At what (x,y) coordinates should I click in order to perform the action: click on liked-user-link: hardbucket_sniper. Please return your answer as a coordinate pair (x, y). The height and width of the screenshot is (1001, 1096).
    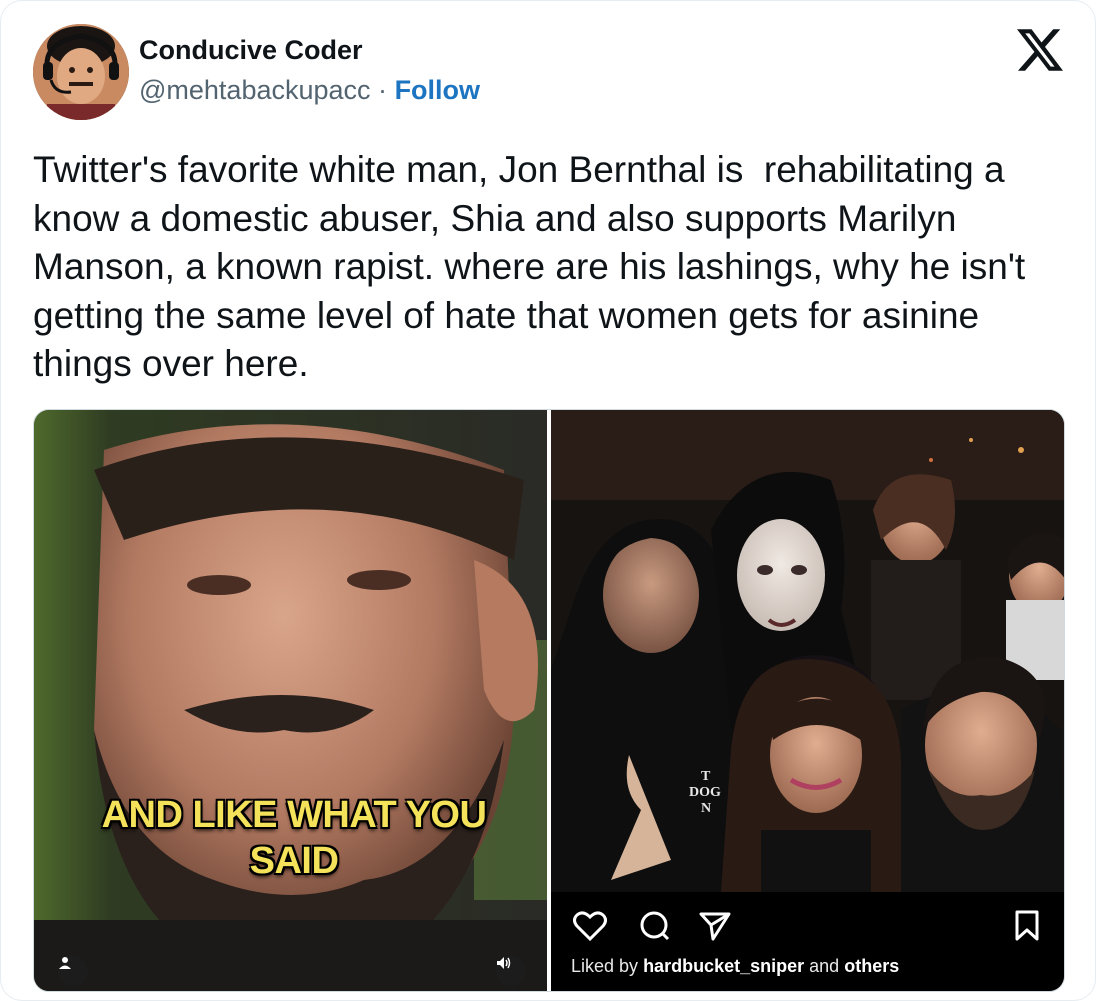
    Looking at the image, I should click on (723, 966).